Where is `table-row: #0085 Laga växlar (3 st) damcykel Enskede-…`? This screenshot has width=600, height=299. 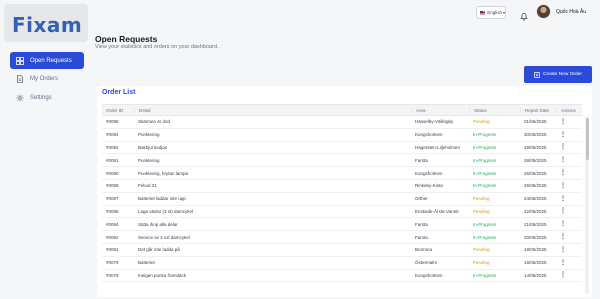 table-row: #0085 Laga växlar (3 st) damcykel Enskede-… is located at coordinates (342, 212).